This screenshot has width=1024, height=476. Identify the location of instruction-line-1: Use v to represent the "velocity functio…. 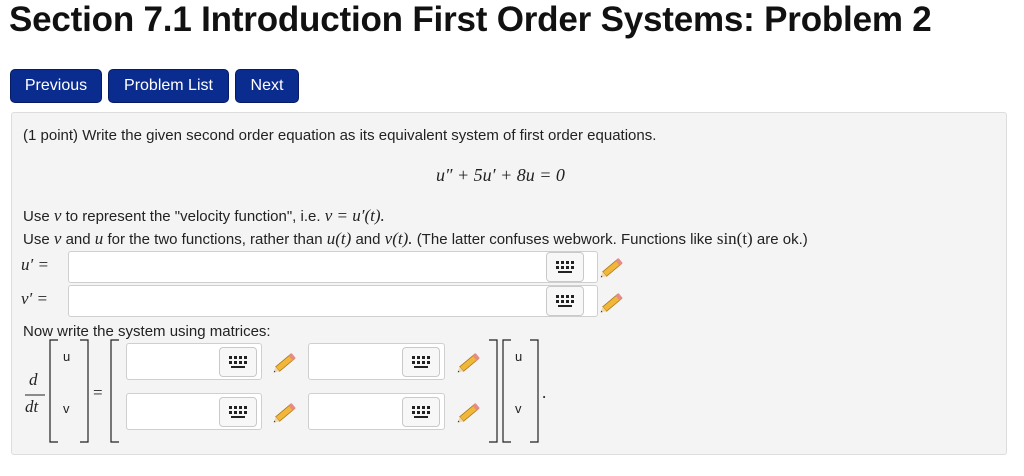
(204, 216).